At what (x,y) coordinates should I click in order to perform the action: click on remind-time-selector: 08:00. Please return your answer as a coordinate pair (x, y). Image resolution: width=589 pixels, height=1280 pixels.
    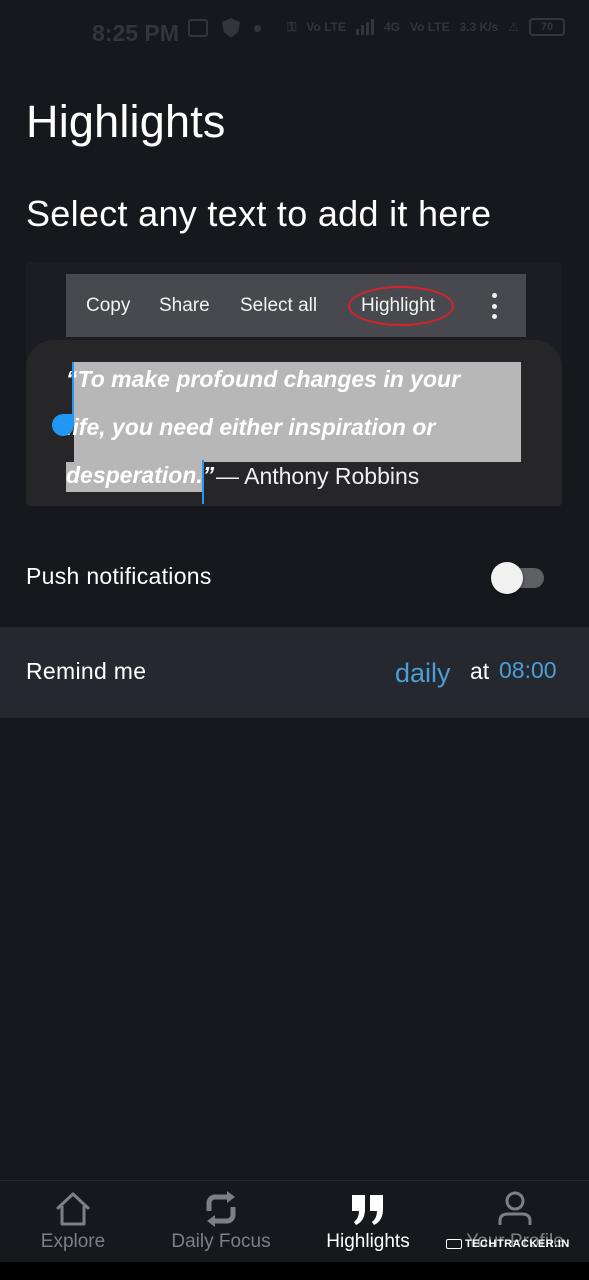
    Looking at the image, I should click on (528, 670).